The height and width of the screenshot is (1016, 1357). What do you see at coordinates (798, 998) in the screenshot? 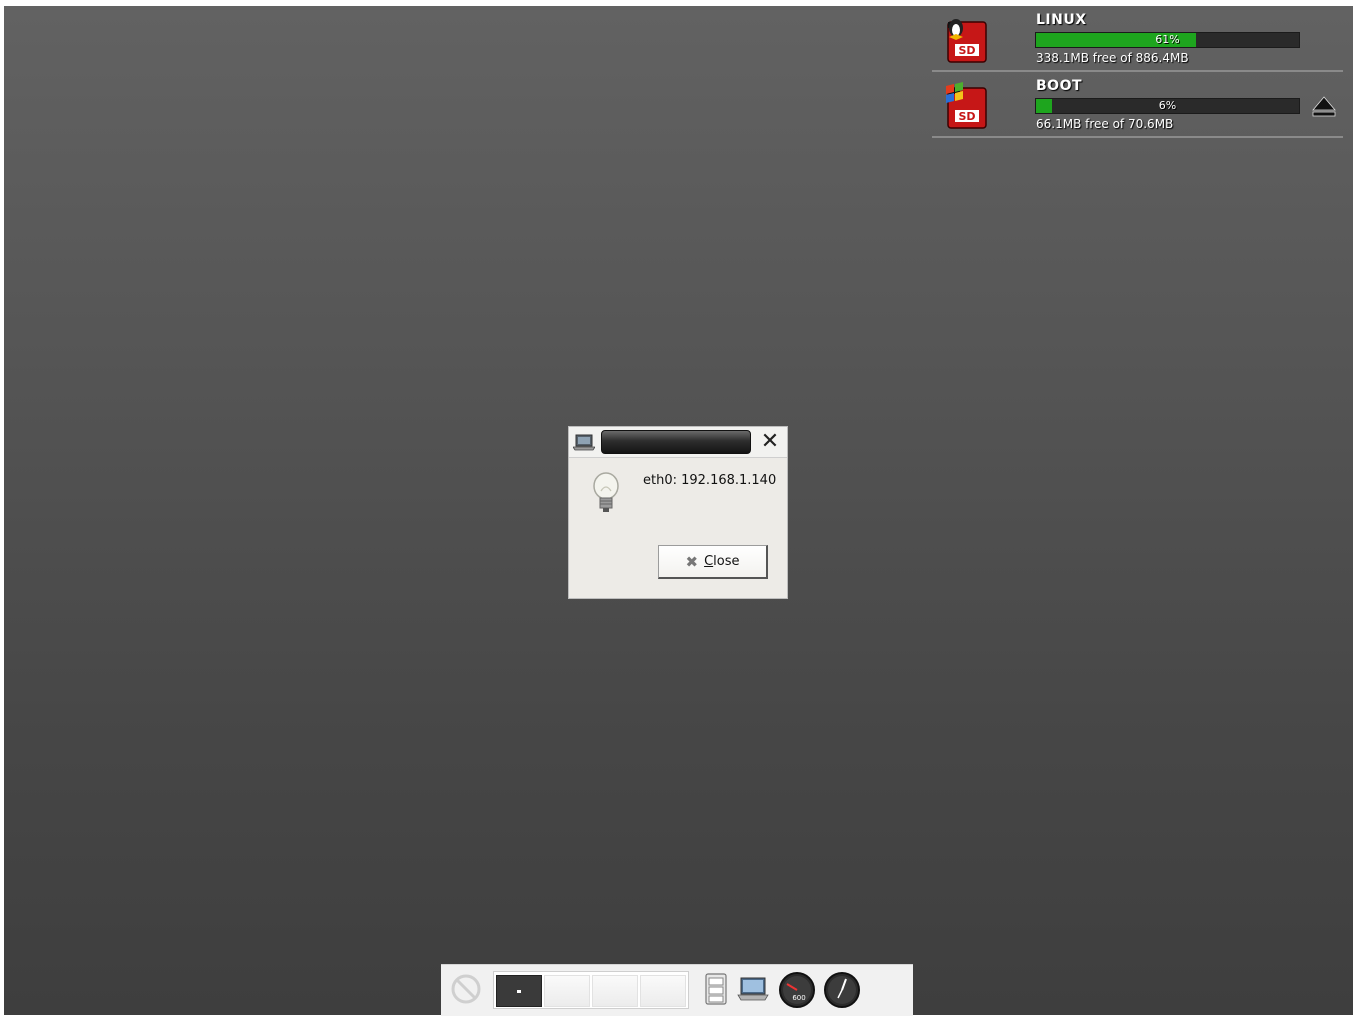
I see `svg-text: 600` at bounding box center [798, 998].